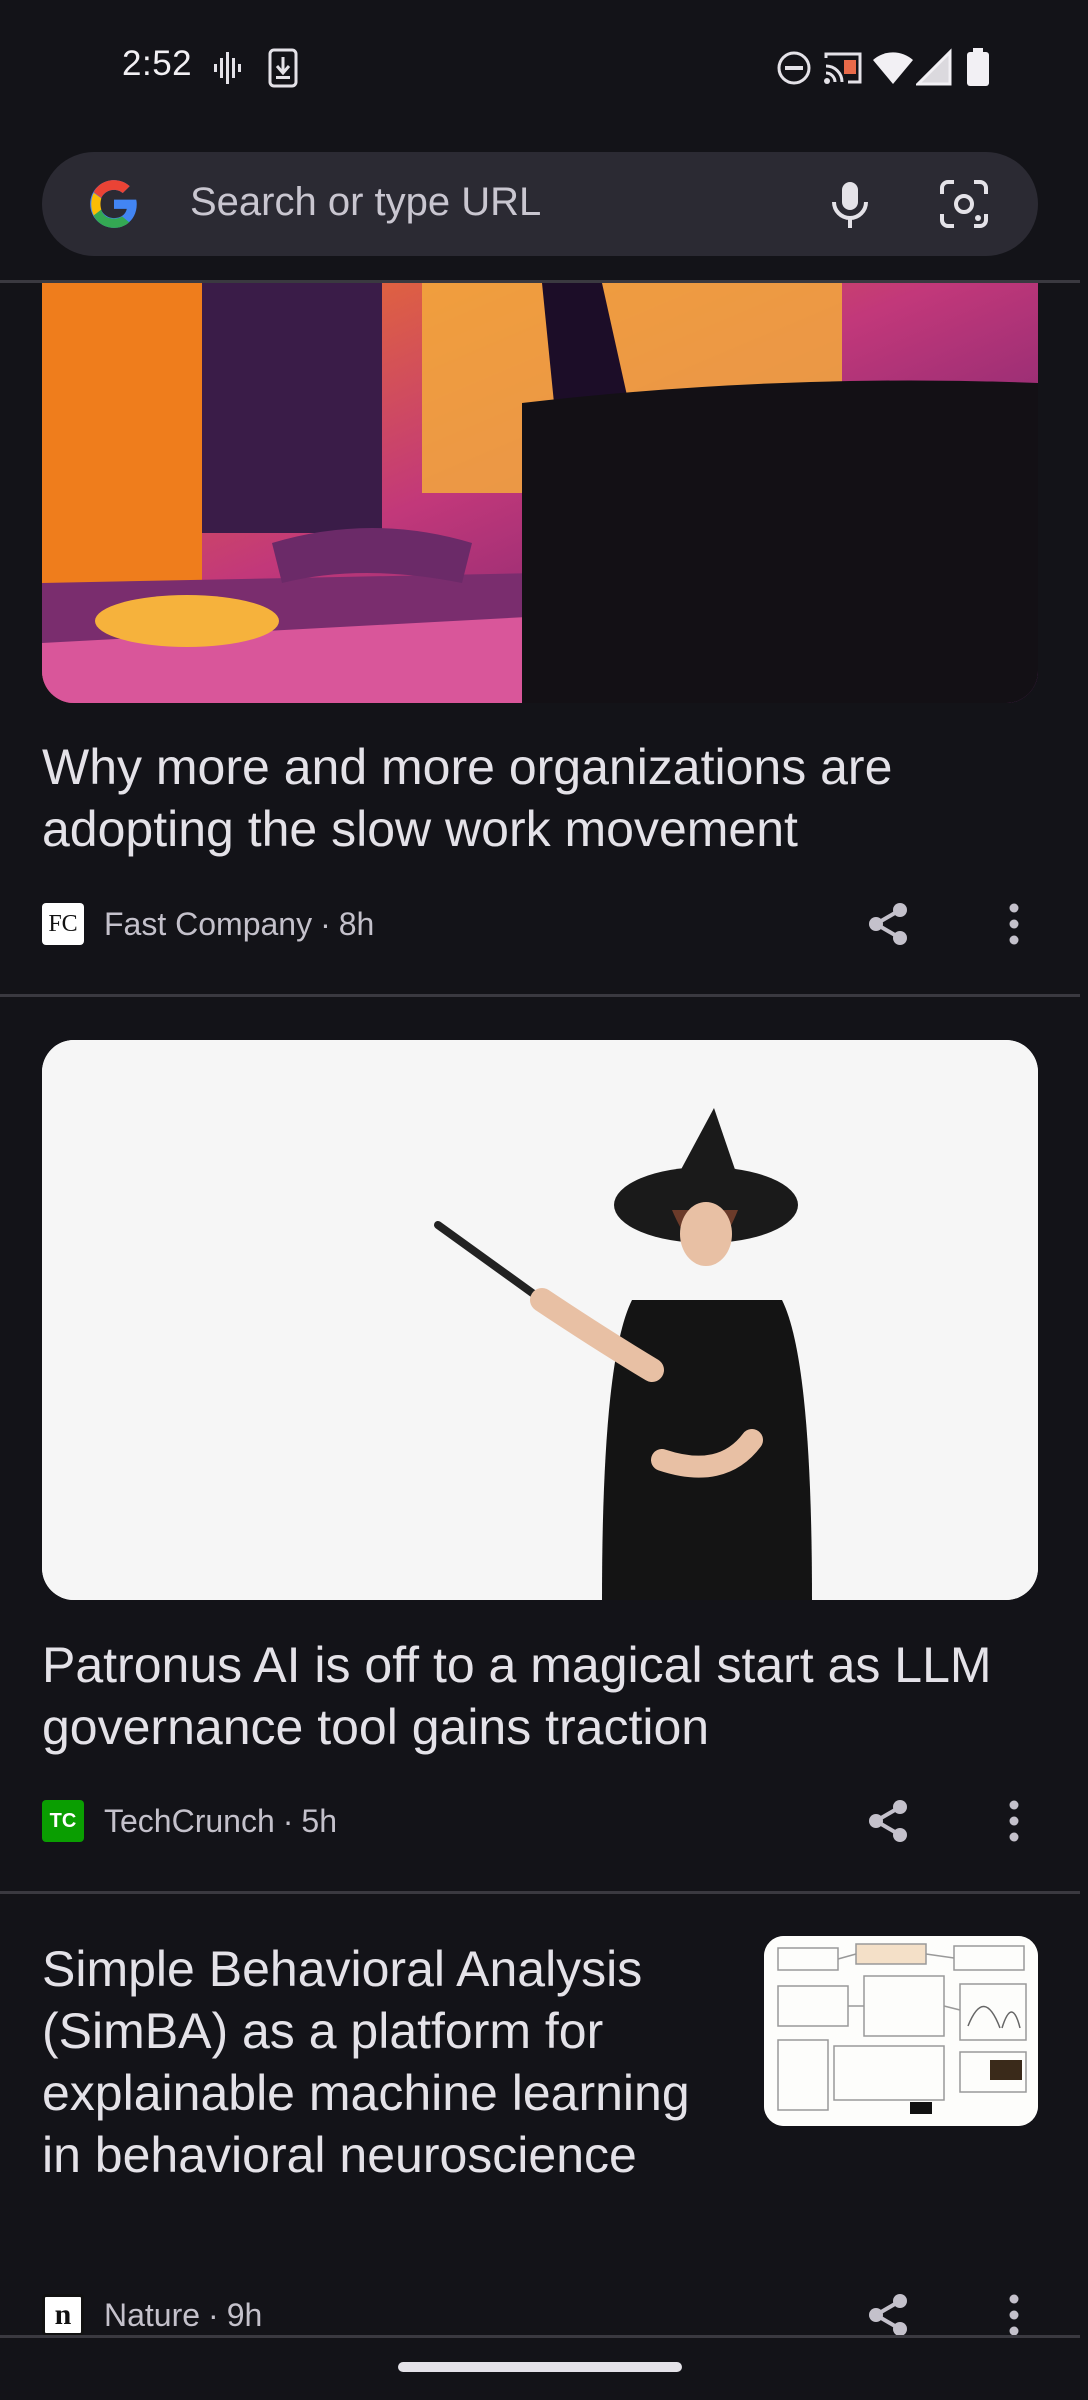 This screenshot has width=1088, height=2400. What do you see at coordinates (901, 2031) in the screenshot?
I see `flowchart-thumbnail` at bounding box center [901, 2031].